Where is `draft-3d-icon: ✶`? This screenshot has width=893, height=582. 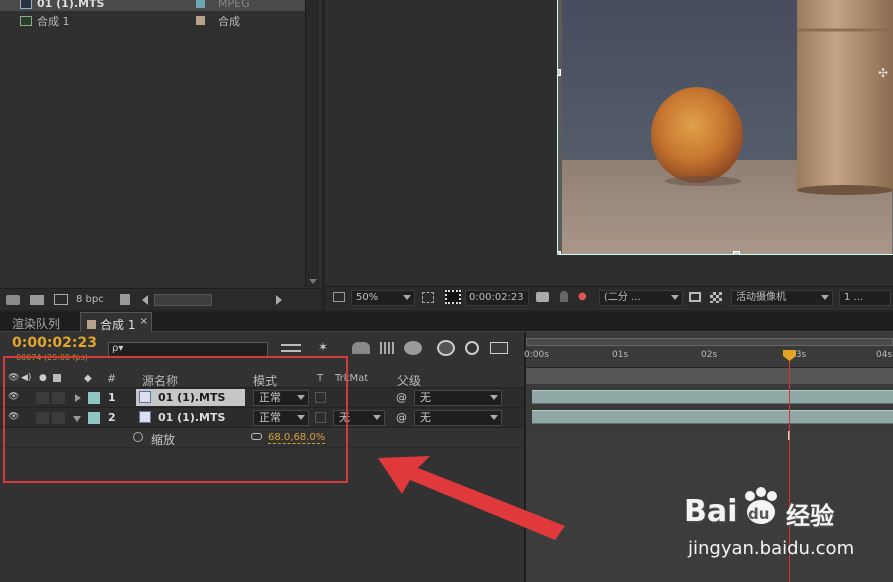
draft-3d-icon: ✶ is located at coordinates (326, 347).